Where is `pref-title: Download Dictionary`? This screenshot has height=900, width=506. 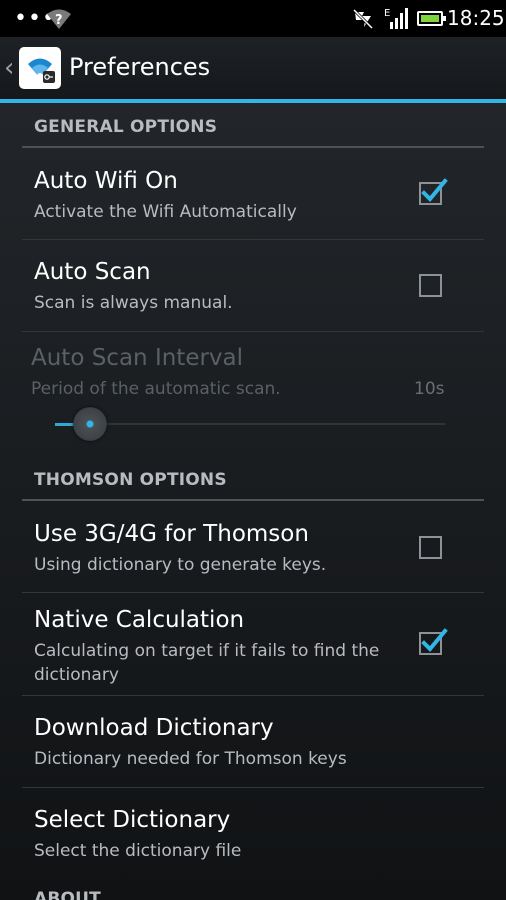
pref-title: Download Dictionary is located at coordinates (154, 728).